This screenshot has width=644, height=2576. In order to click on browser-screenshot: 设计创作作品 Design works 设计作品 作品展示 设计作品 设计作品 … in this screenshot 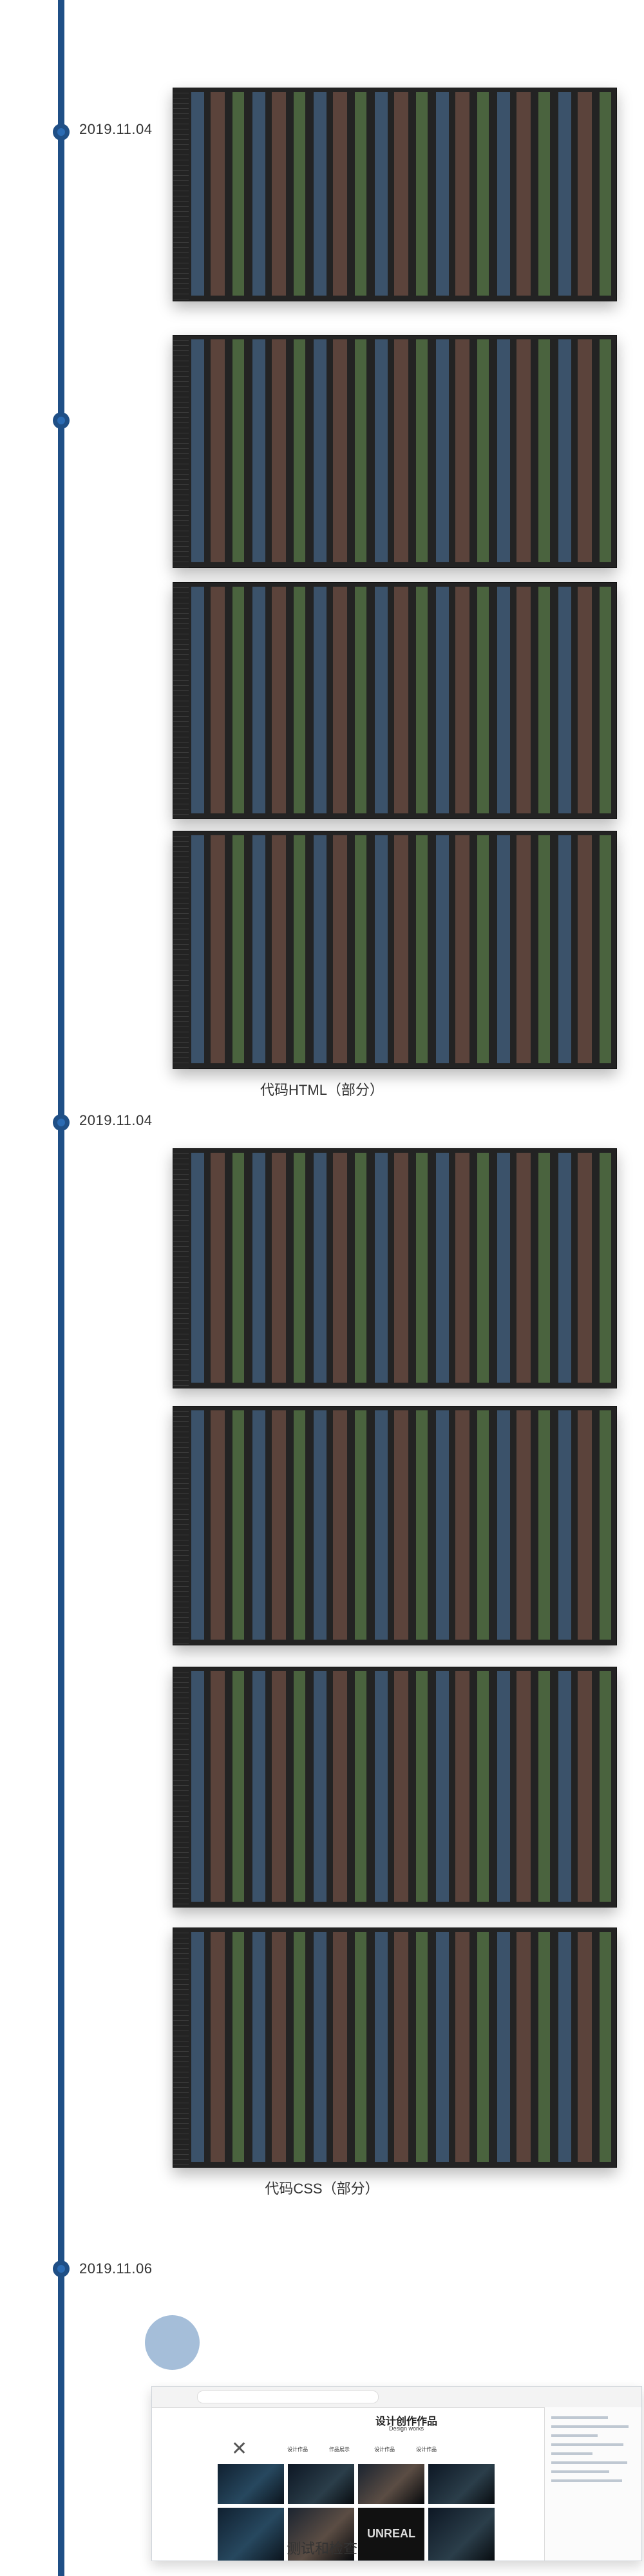, I will do `click(397, 2473)`.